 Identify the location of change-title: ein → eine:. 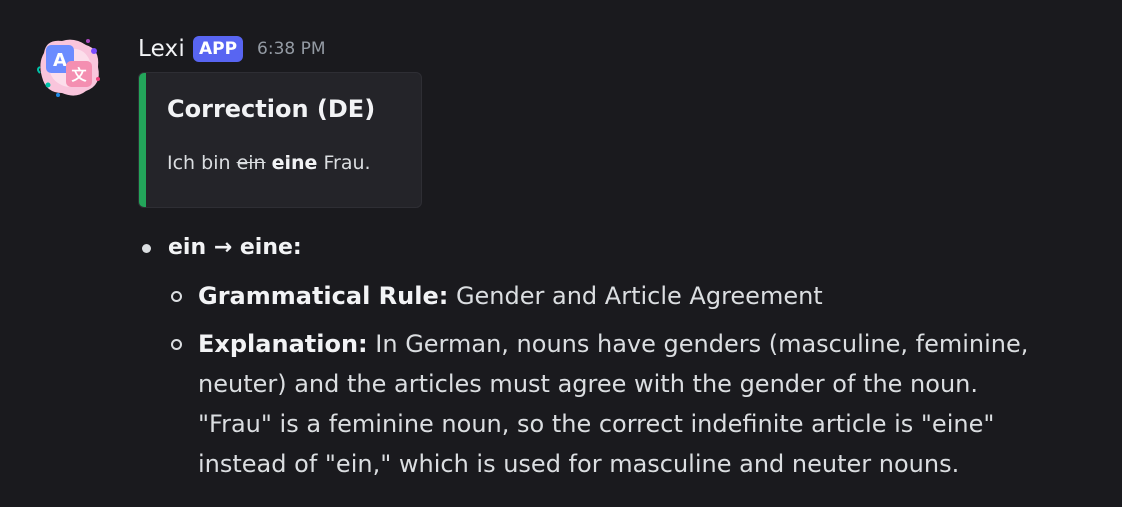
(235, 247).